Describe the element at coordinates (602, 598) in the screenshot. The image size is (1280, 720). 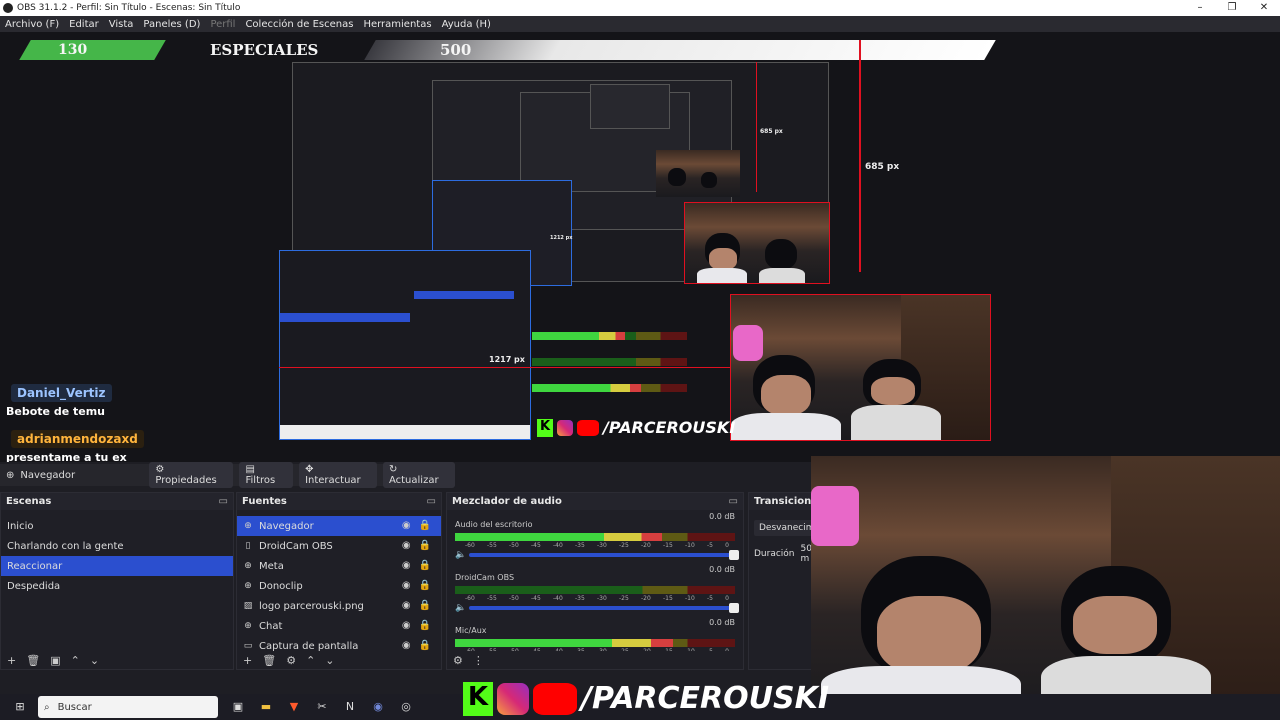
I see `meter-tick-label: -30` at that location.